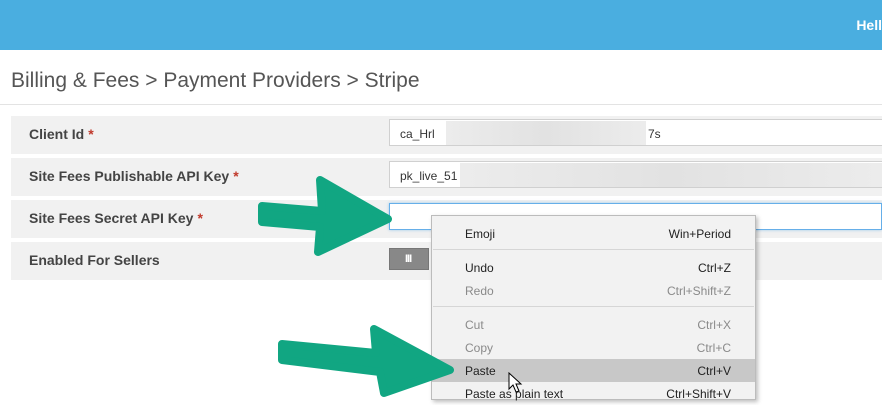  What do you see at coordinates (94, 260) in the screenshot?
I see `enabled-for-sellers-label: Enabled For Sellers` at bounding box center [94, 260].